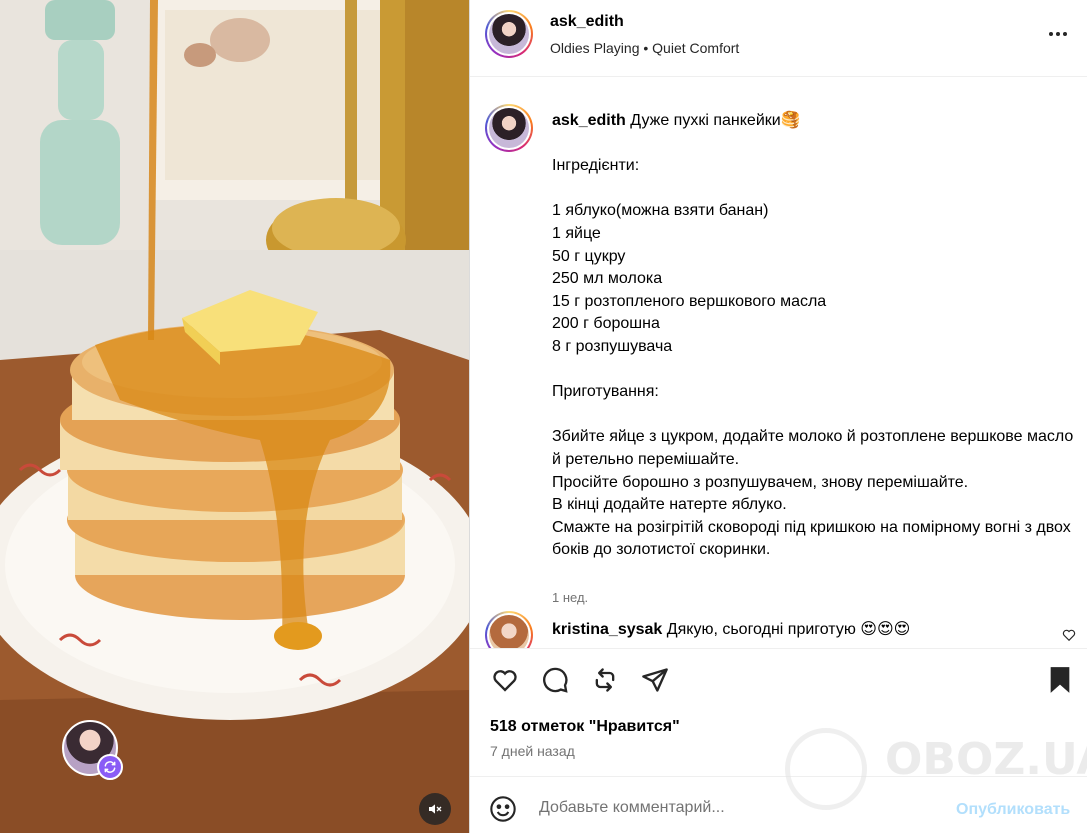  I want to click on author-avatar, so click(509, 34).